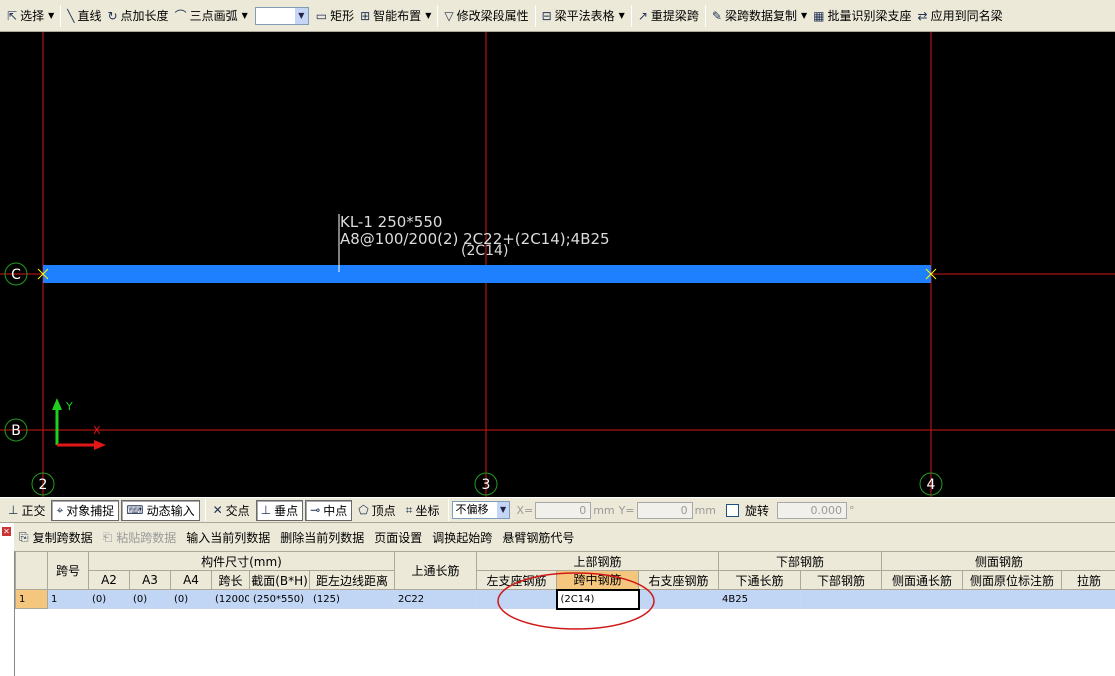 The height and width of the screenshot is (676, 1115). What do you see at coordinates (363, 510) in the screenshot?
I see `vertex-icon: ⬠` at bounding box center [363, 510].